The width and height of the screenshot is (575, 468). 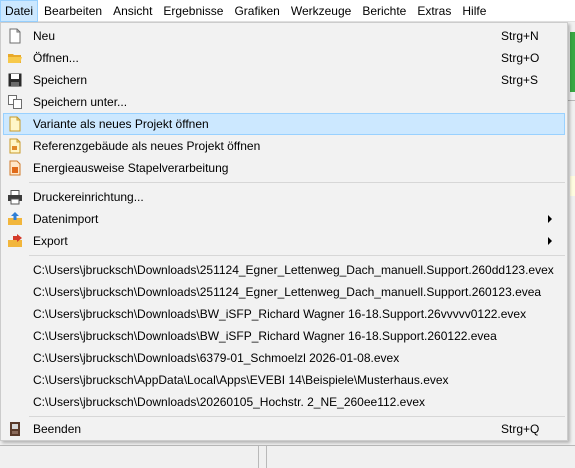 What do you see at coordinates (321, 11) in the screenshot?
I see `menu-werkzeuge: Werkzeuge` at bounding box center [321, 11].